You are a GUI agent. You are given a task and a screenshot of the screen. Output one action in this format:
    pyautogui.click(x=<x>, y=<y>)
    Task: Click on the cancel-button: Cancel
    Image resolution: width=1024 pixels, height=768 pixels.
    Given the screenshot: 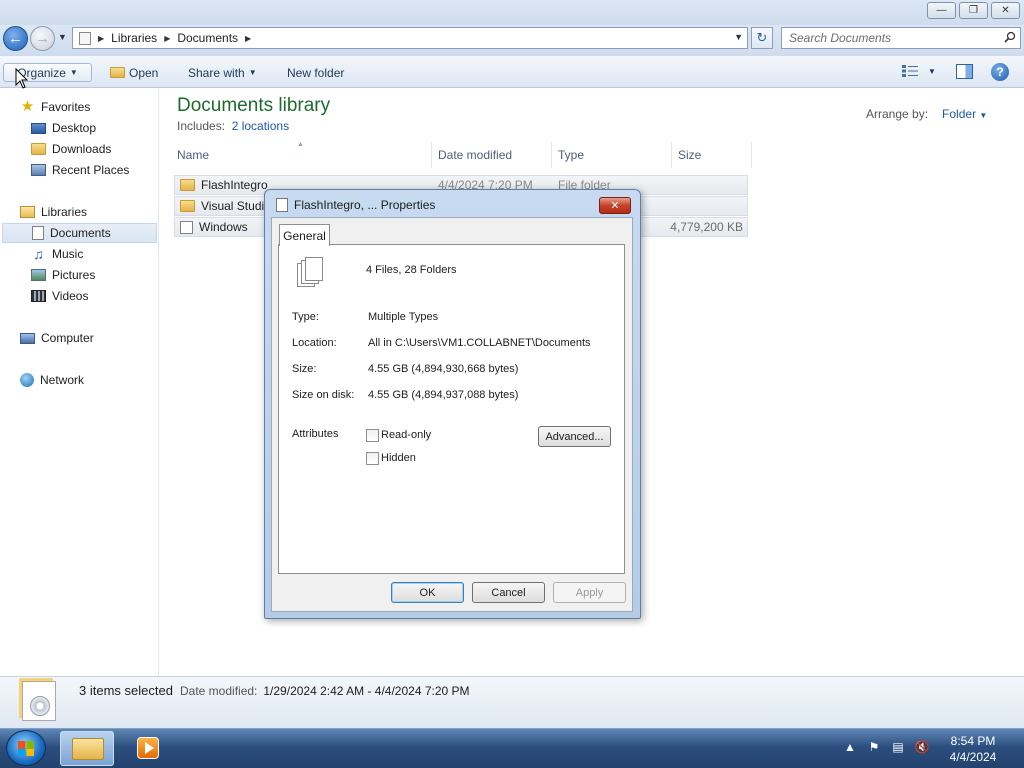 What is the action you would take?
    pyautogui.click(x=508, y=592)
    